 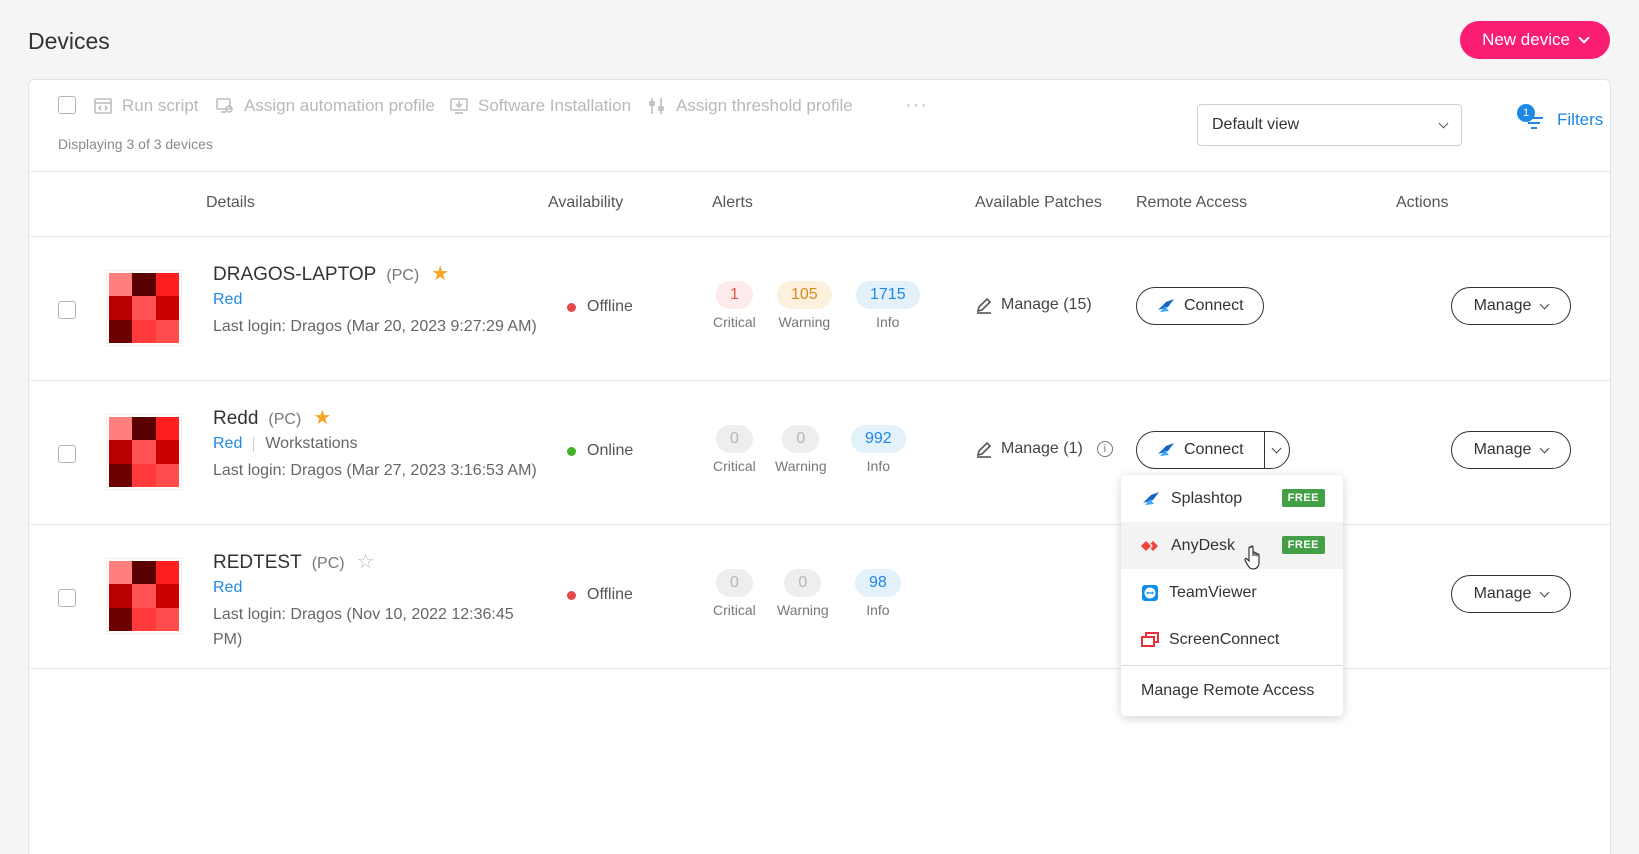 What do you see at coordinates (325, 106) in the screenshot?
I see `assign-automation-action: Assign automation profile` at bounding box center [325, 106].